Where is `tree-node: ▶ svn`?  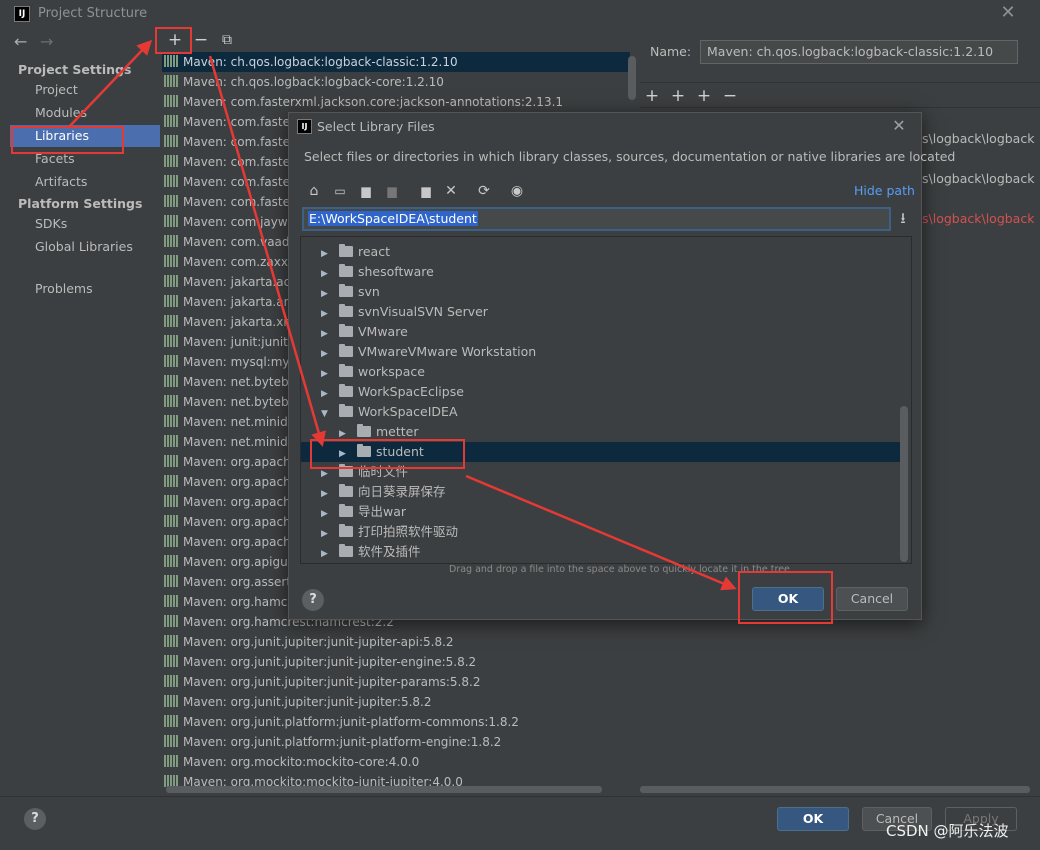 tree-node: ▶ svn is located at coordinates (601, 292).